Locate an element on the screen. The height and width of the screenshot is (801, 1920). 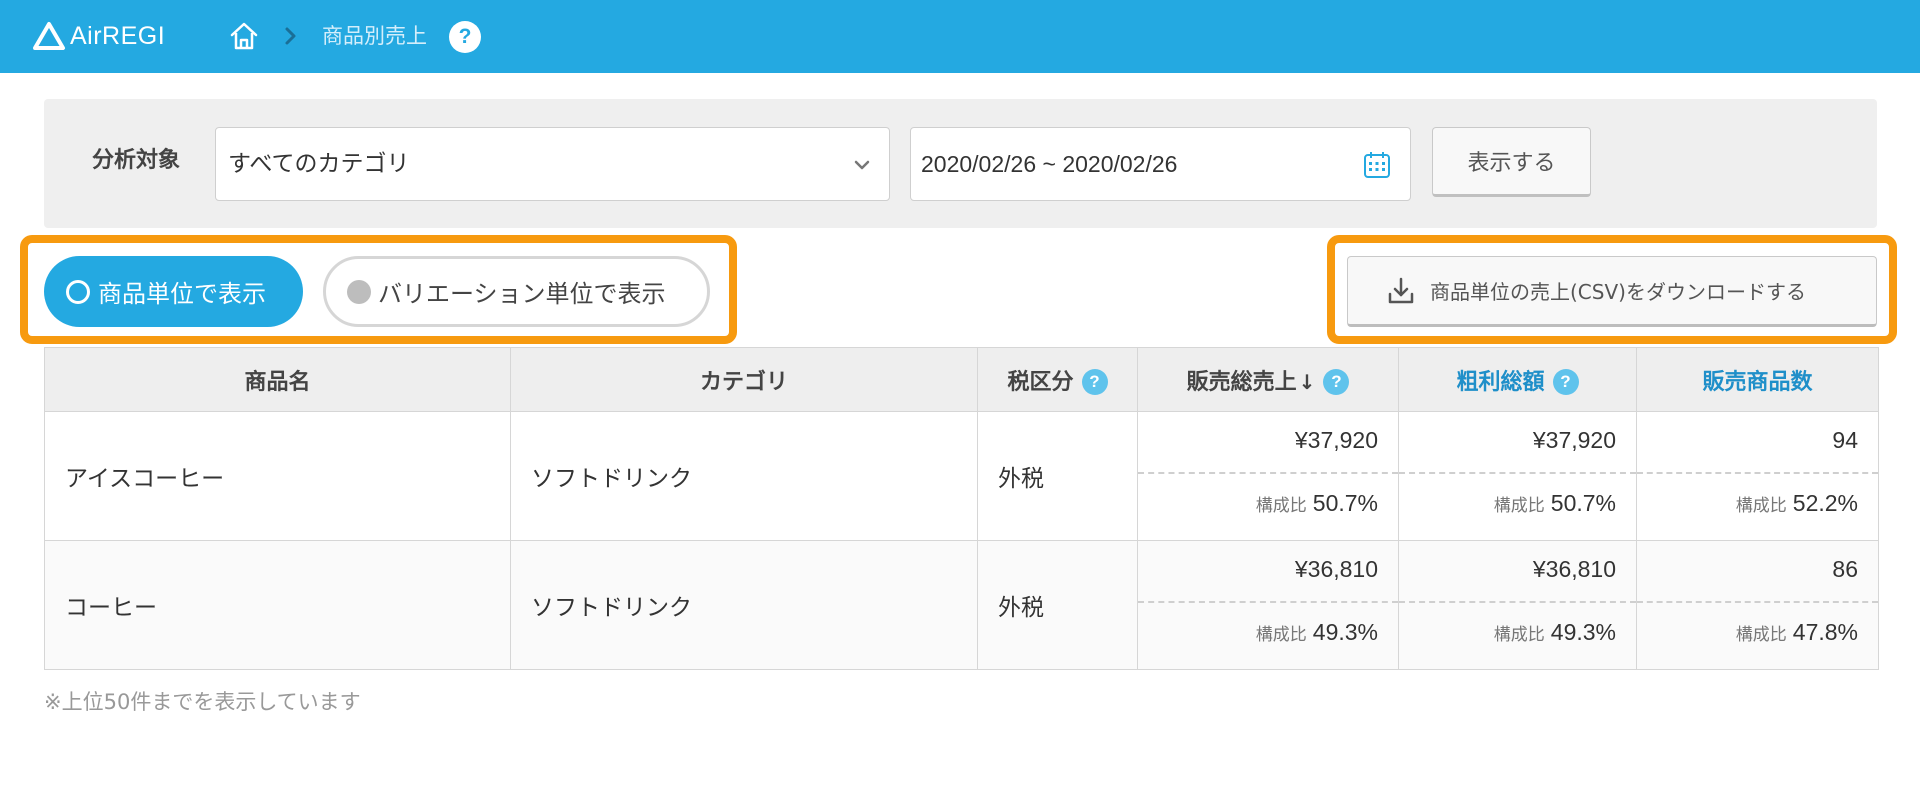
logo-text: AirREGI is located at coordinates (118, 35).